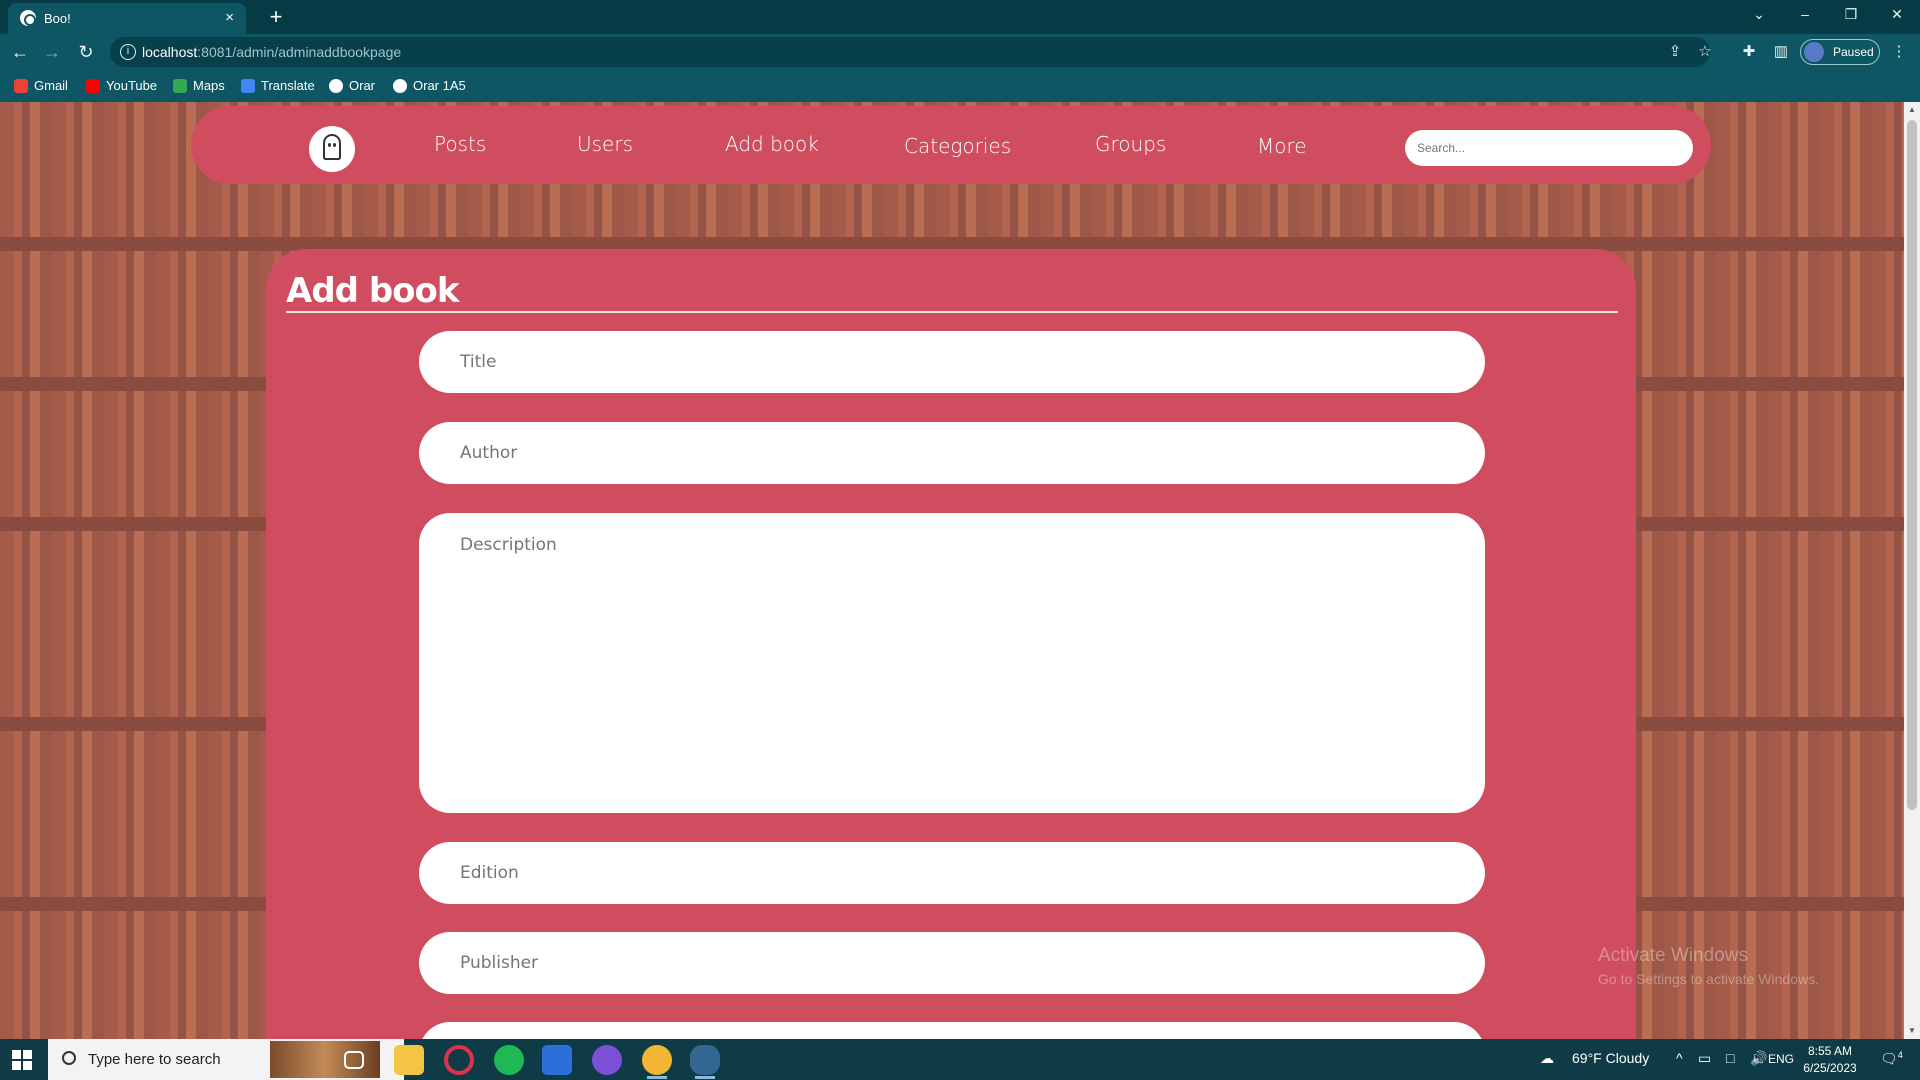 The image size is (1920, 1080). I want to click on nav-categories: Categories, so click(957, 146).